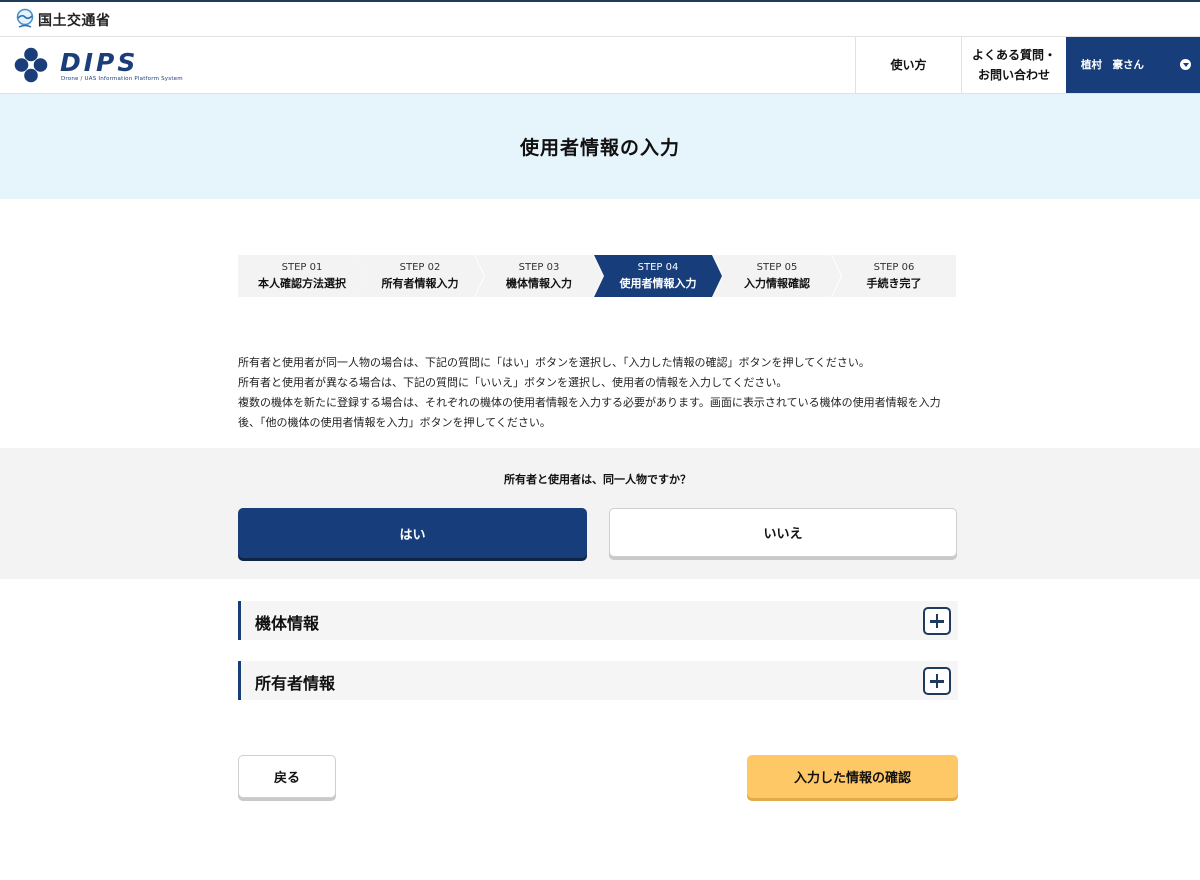 The width and height of the screenshot is (1200, 880). Describe the element at coordinates (598, 620) in the screenshot. I see `machine-info-accordion: 機体情報` at that location.